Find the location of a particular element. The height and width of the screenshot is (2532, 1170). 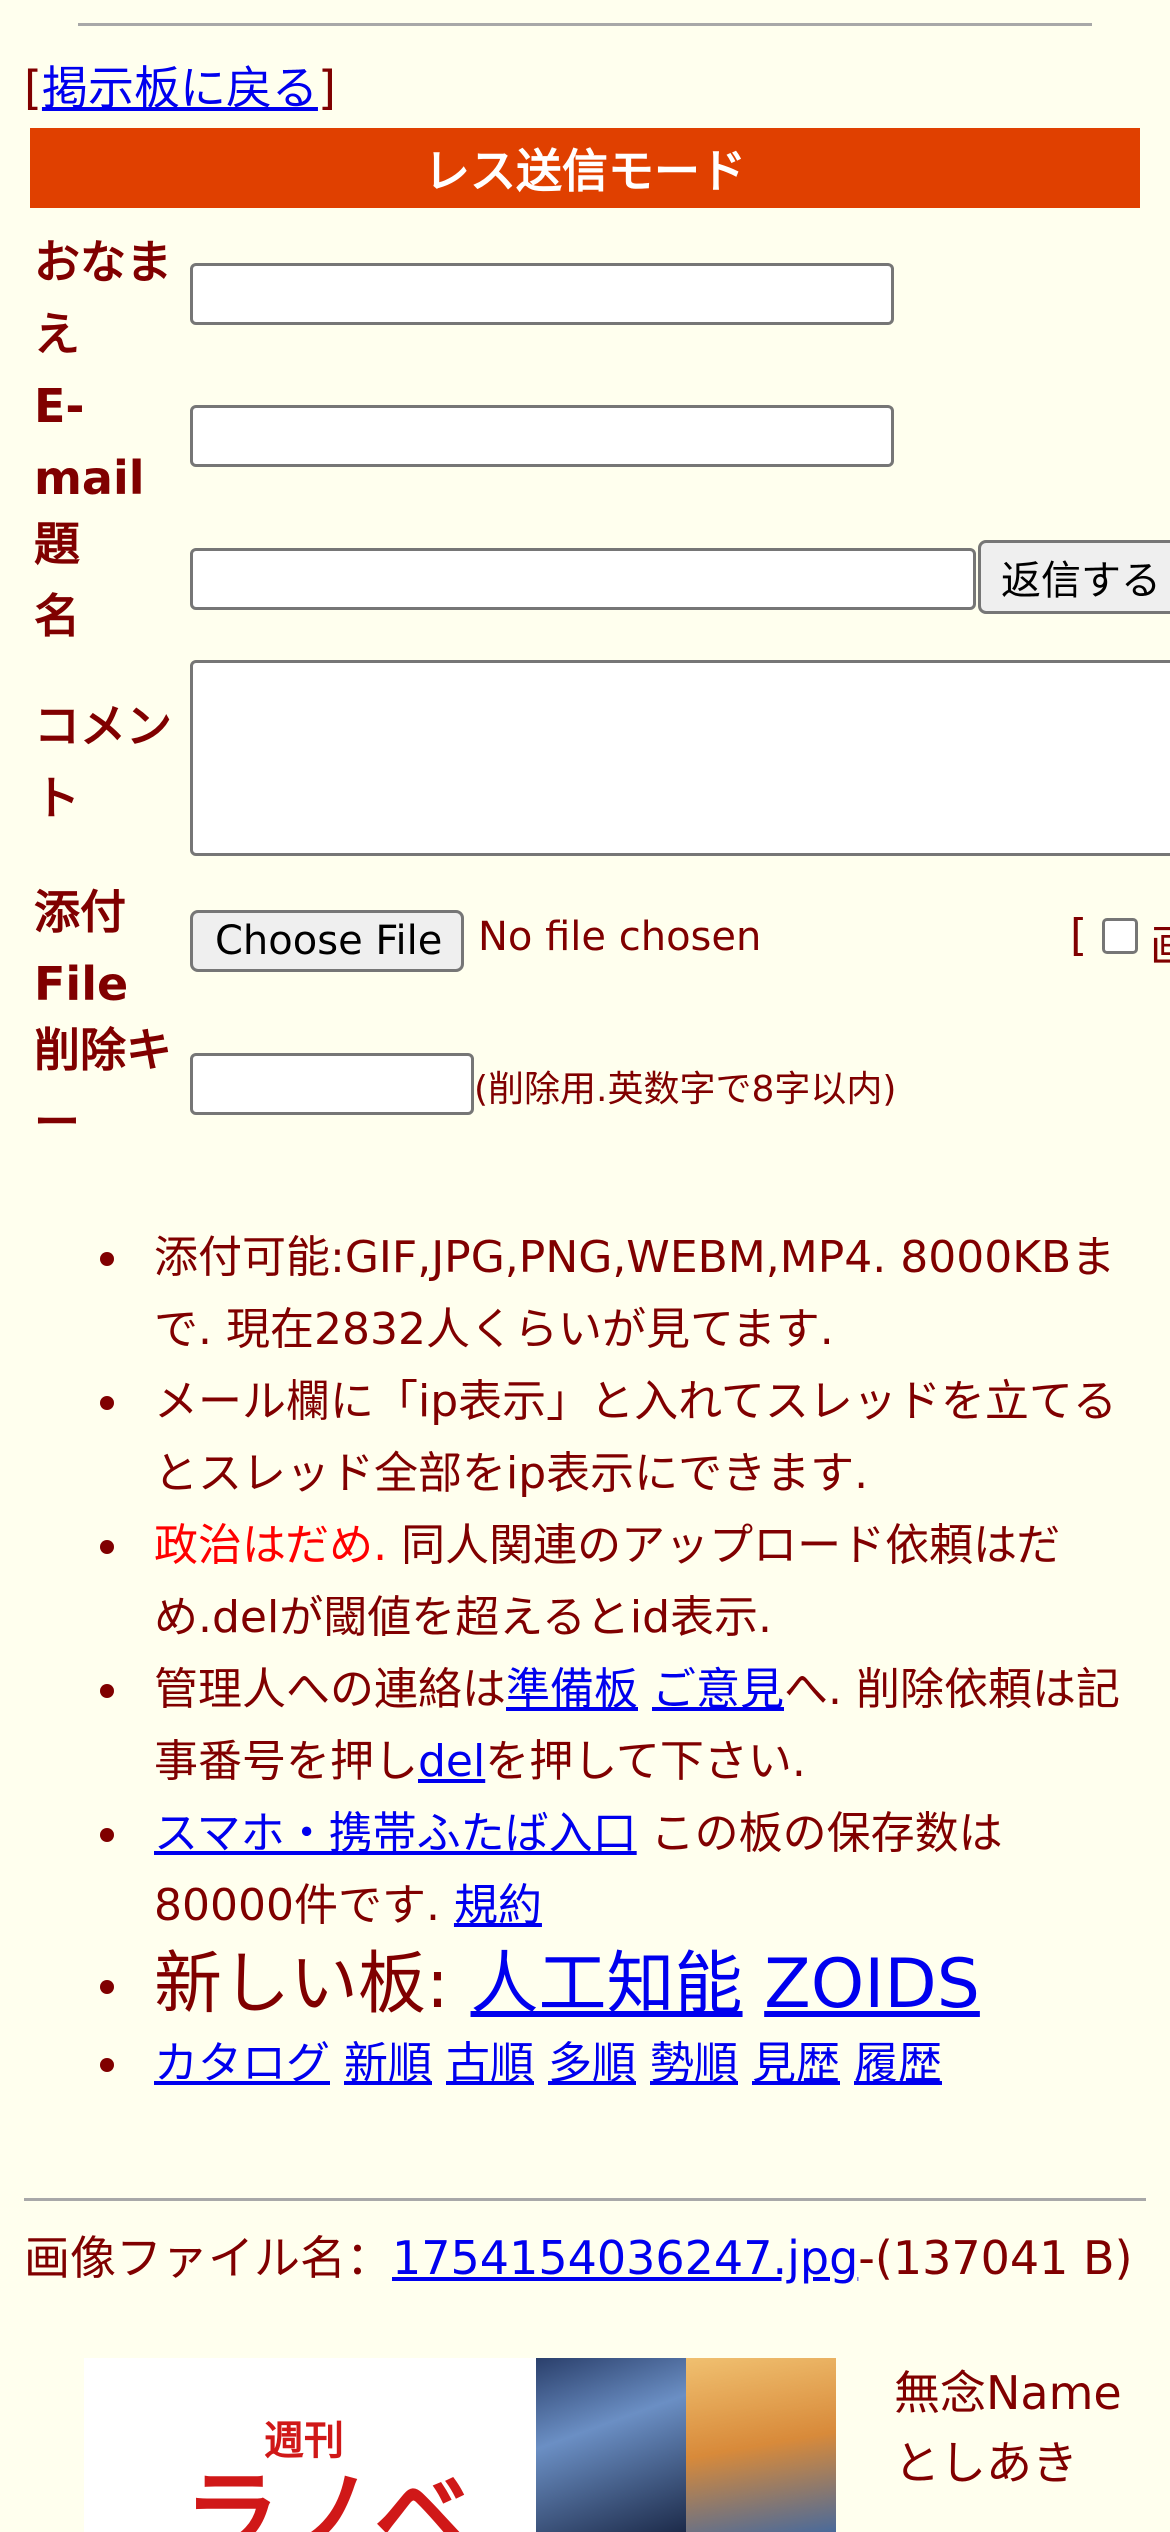

del-link: del is located at coordinates (451, 1761).